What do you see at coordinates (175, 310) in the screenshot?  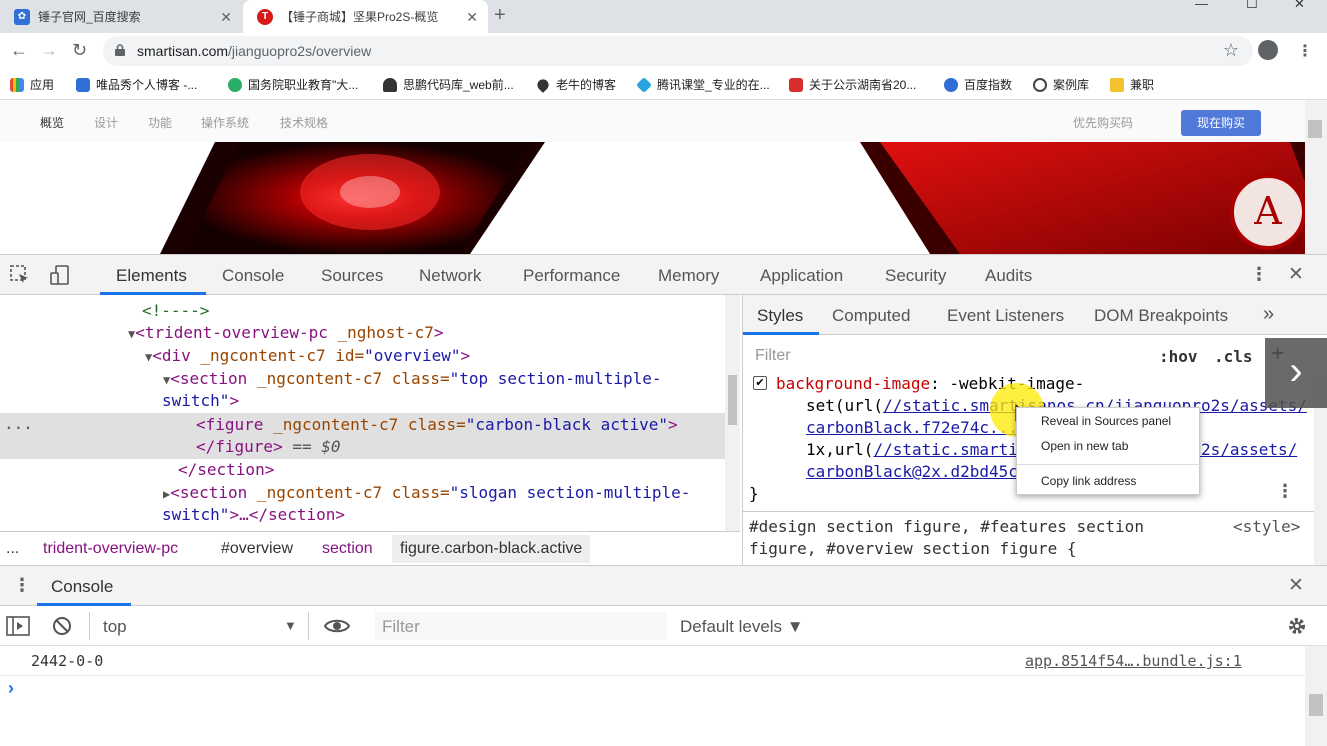 I see `dom-comment: <!---->` at bounding box center [175, 310].